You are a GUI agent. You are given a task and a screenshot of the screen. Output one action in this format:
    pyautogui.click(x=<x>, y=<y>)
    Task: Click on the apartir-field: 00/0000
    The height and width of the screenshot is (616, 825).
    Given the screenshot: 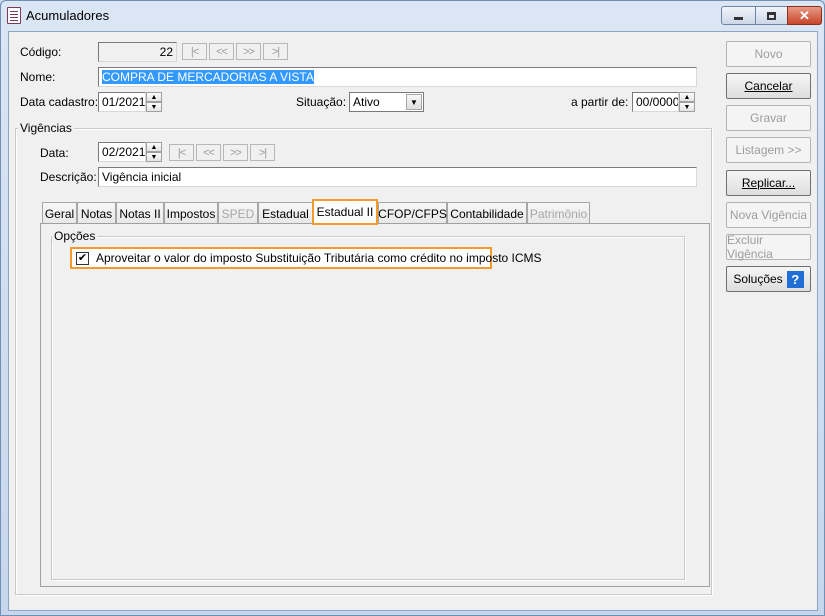 What is the action you would take?
    pyautogui.click(x=655, y=102)
    